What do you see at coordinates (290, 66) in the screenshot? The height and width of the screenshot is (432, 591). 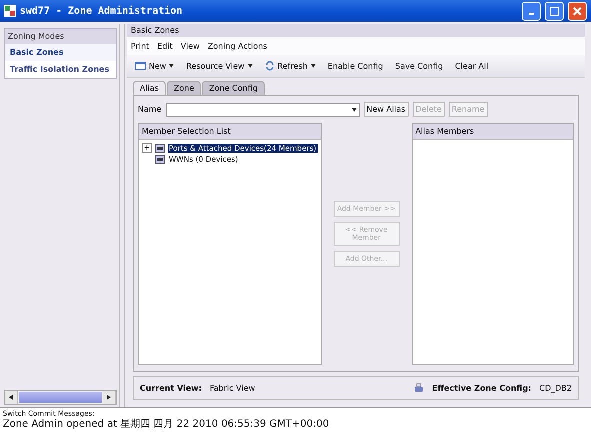 I see `toolbar-button: Refresh` at bounding box center [290, 66].